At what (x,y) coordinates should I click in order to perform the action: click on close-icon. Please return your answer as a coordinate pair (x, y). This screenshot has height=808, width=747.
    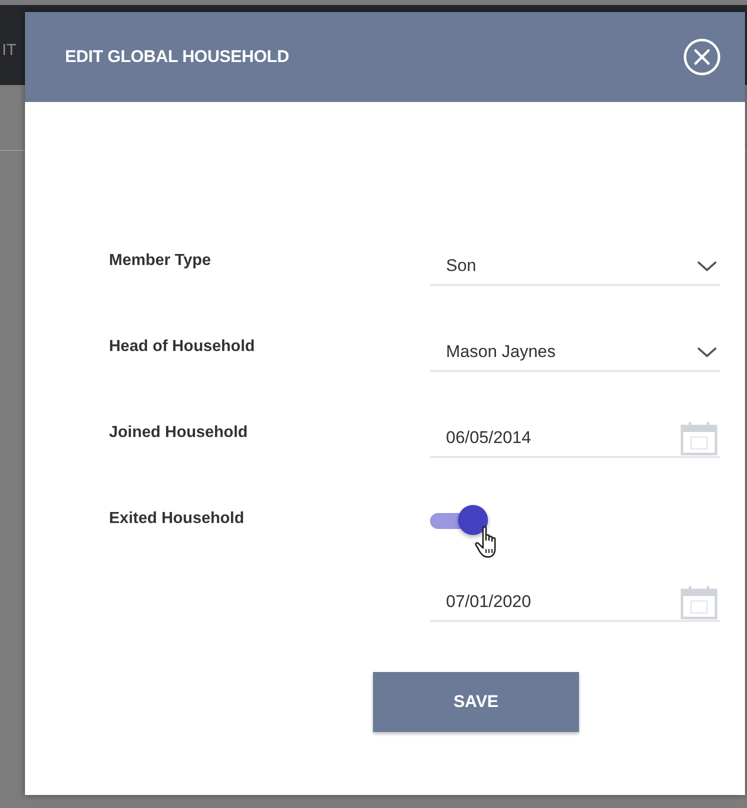
    Looking at the image, I should click on (702, 57).